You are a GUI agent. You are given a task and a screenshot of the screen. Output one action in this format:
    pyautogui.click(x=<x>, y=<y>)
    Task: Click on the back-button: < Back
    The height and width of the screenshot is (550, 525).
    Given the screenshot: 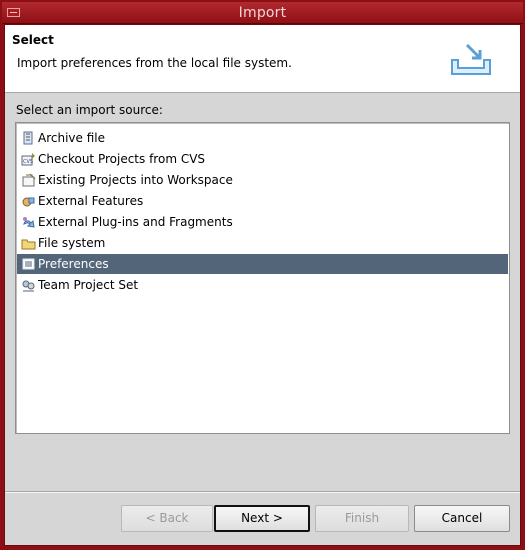 What is the action you would take?
    pyautogui.click(x=167, y=518)
    